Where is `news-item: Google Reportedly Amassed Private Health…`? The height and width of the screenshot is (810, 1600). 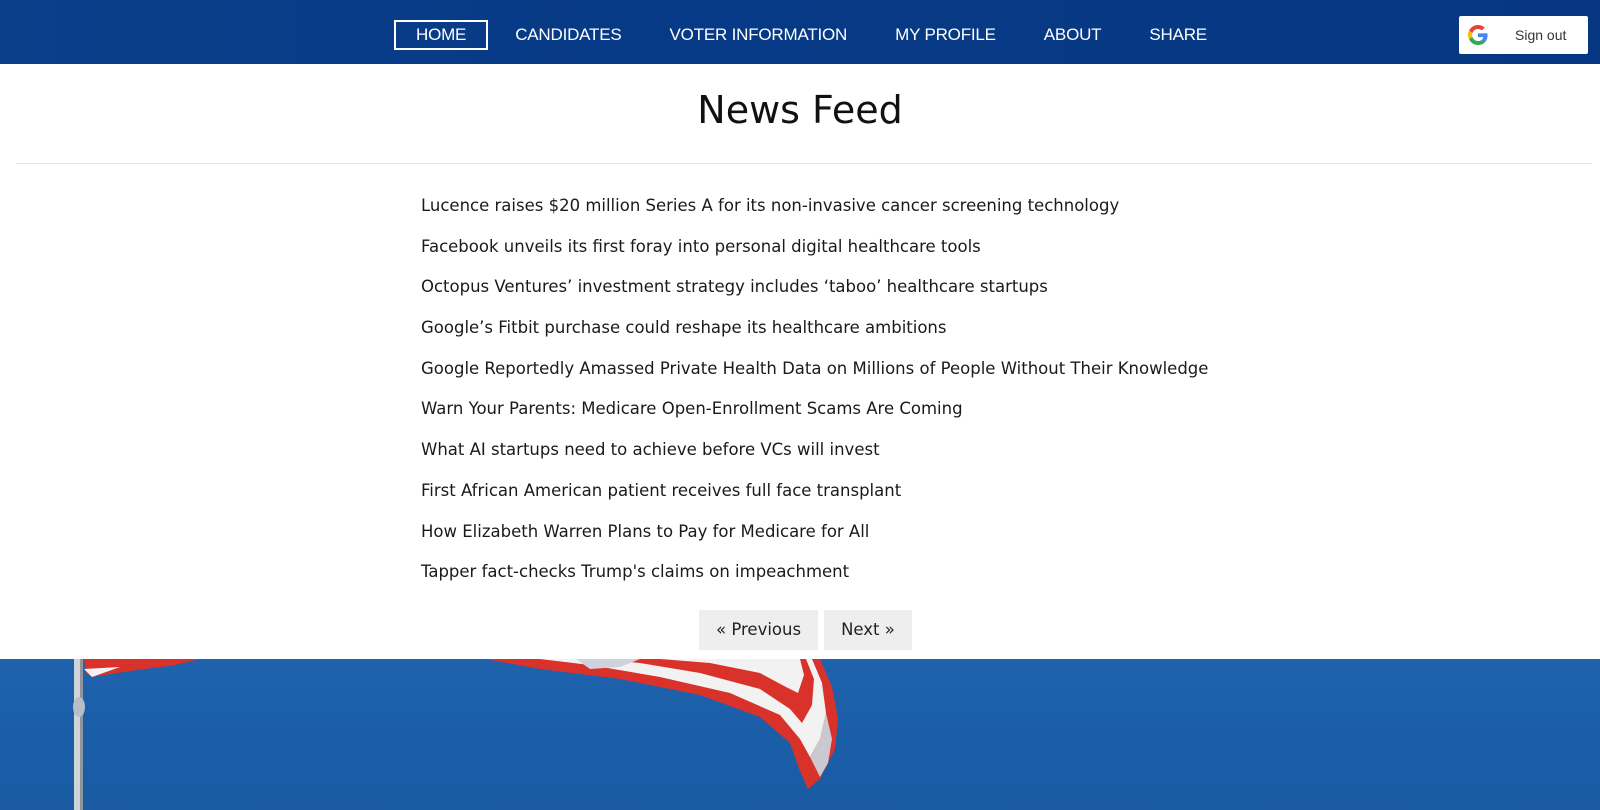 news-item: Google Reportedly Amassed Private Health… is located at coordinates (814, 379).